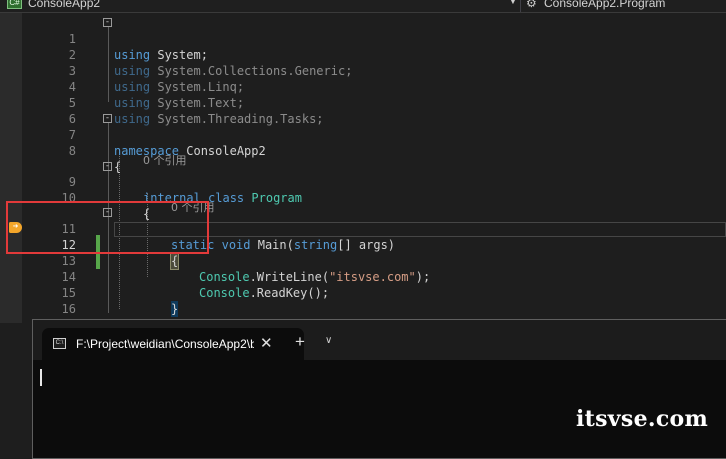  Describe the element at coordinates (363, 38) in the screenshot. I see `code-line: 1 using System;` at that location.